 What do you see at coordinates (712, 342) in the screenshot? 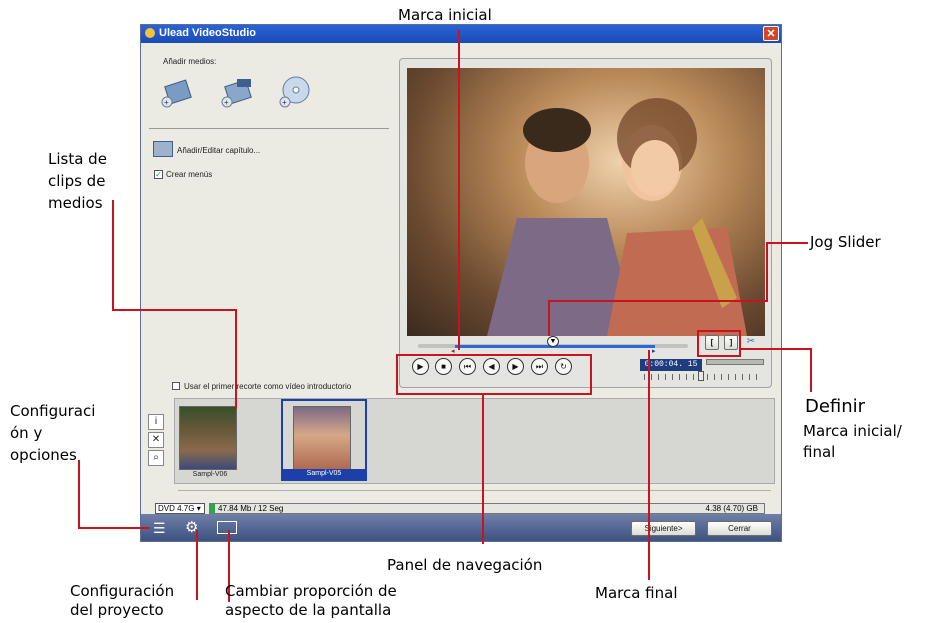
I see `mark-in-button: [` at bounding box center [712, 342].